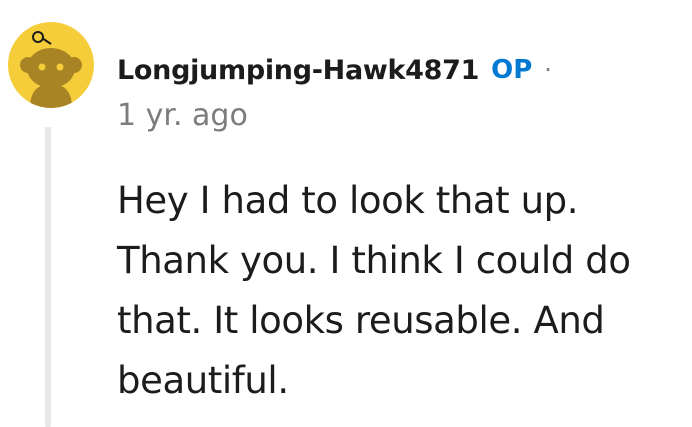 The height and width of the screenshot is (427, 692). I want to click on avatar, so click(51, 65).